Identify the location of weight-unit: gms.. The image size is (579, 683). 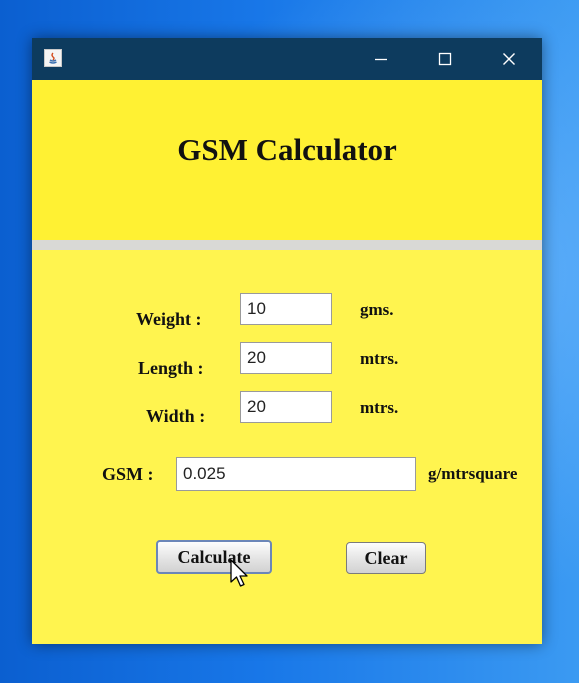
(377, 309).